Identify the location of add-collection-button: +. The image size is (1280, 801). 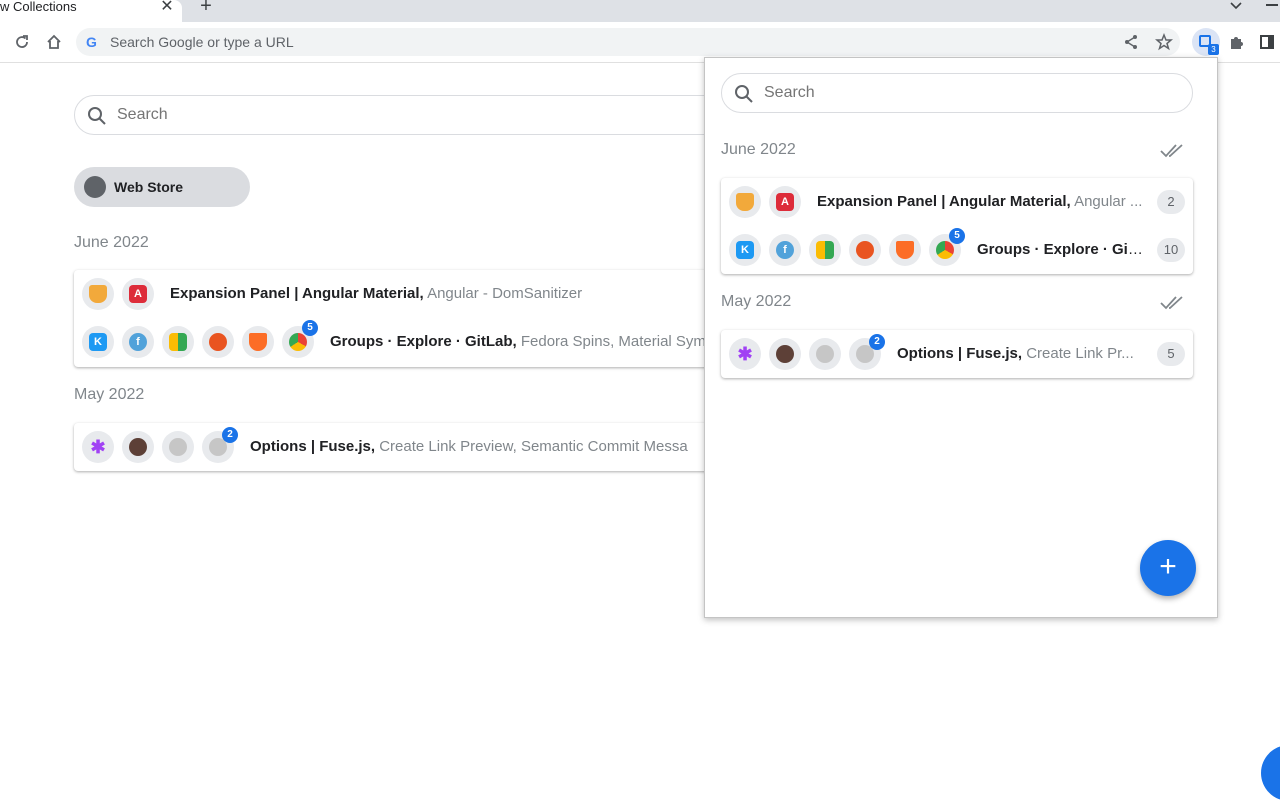
(1168, 568).